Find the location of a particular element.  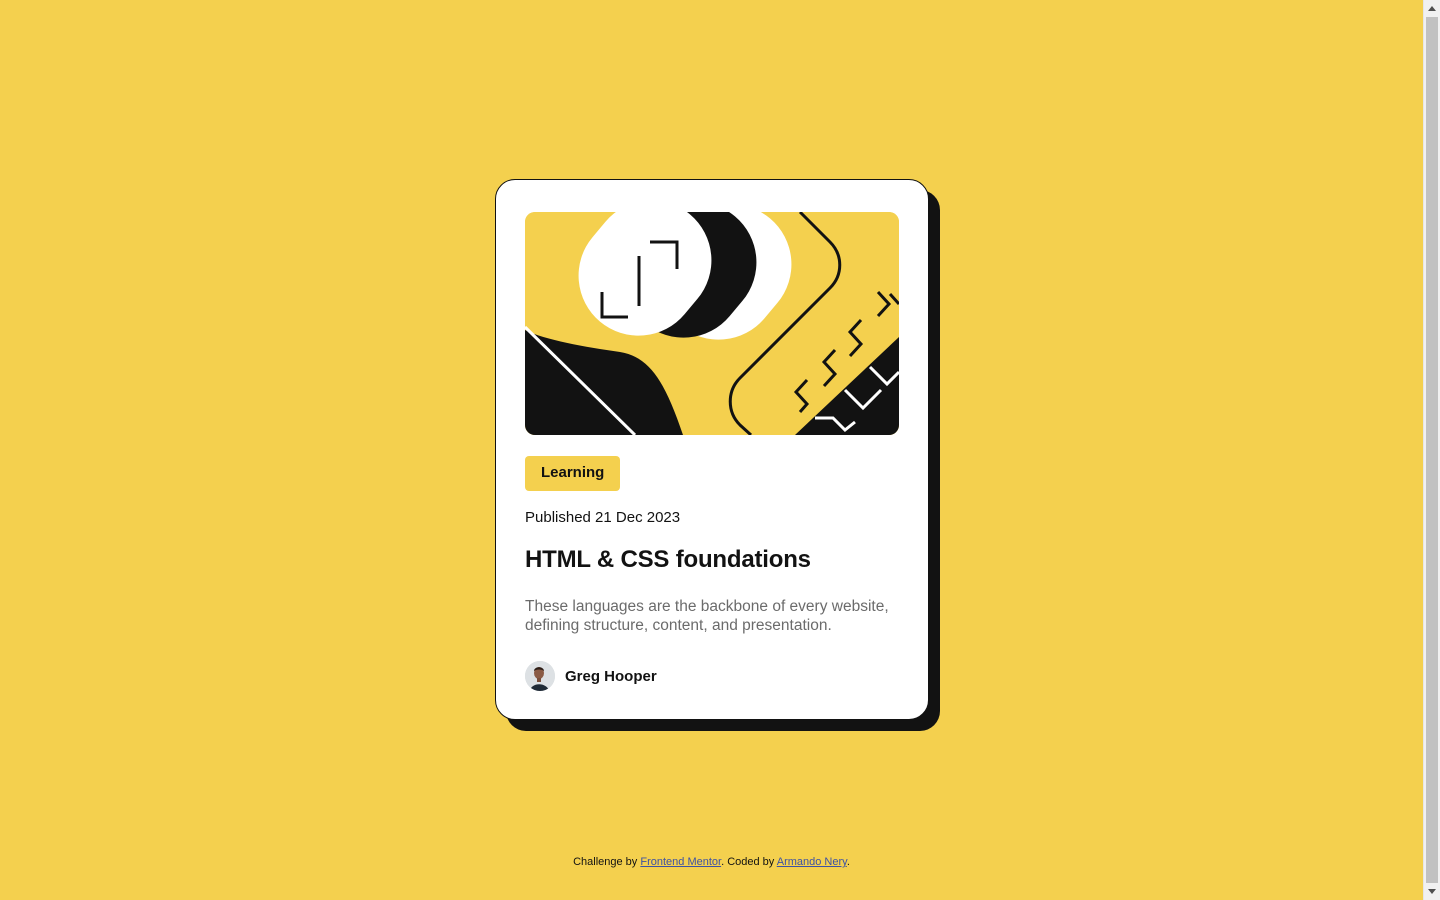

attribution-challenge-text: Challenge by is located at coordinates (607, 862).